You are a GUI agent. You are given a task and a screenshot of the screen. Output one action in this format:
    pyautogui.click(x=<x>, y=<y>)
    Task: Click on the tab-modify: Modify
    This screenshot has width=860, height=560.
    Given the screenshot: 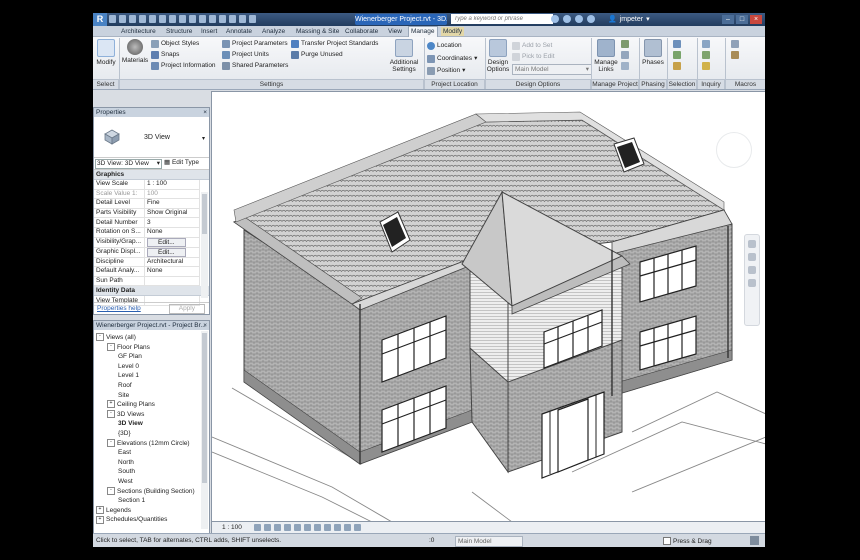 What is the action you would take?
    pyautogui.click(x=453, y=31)
    